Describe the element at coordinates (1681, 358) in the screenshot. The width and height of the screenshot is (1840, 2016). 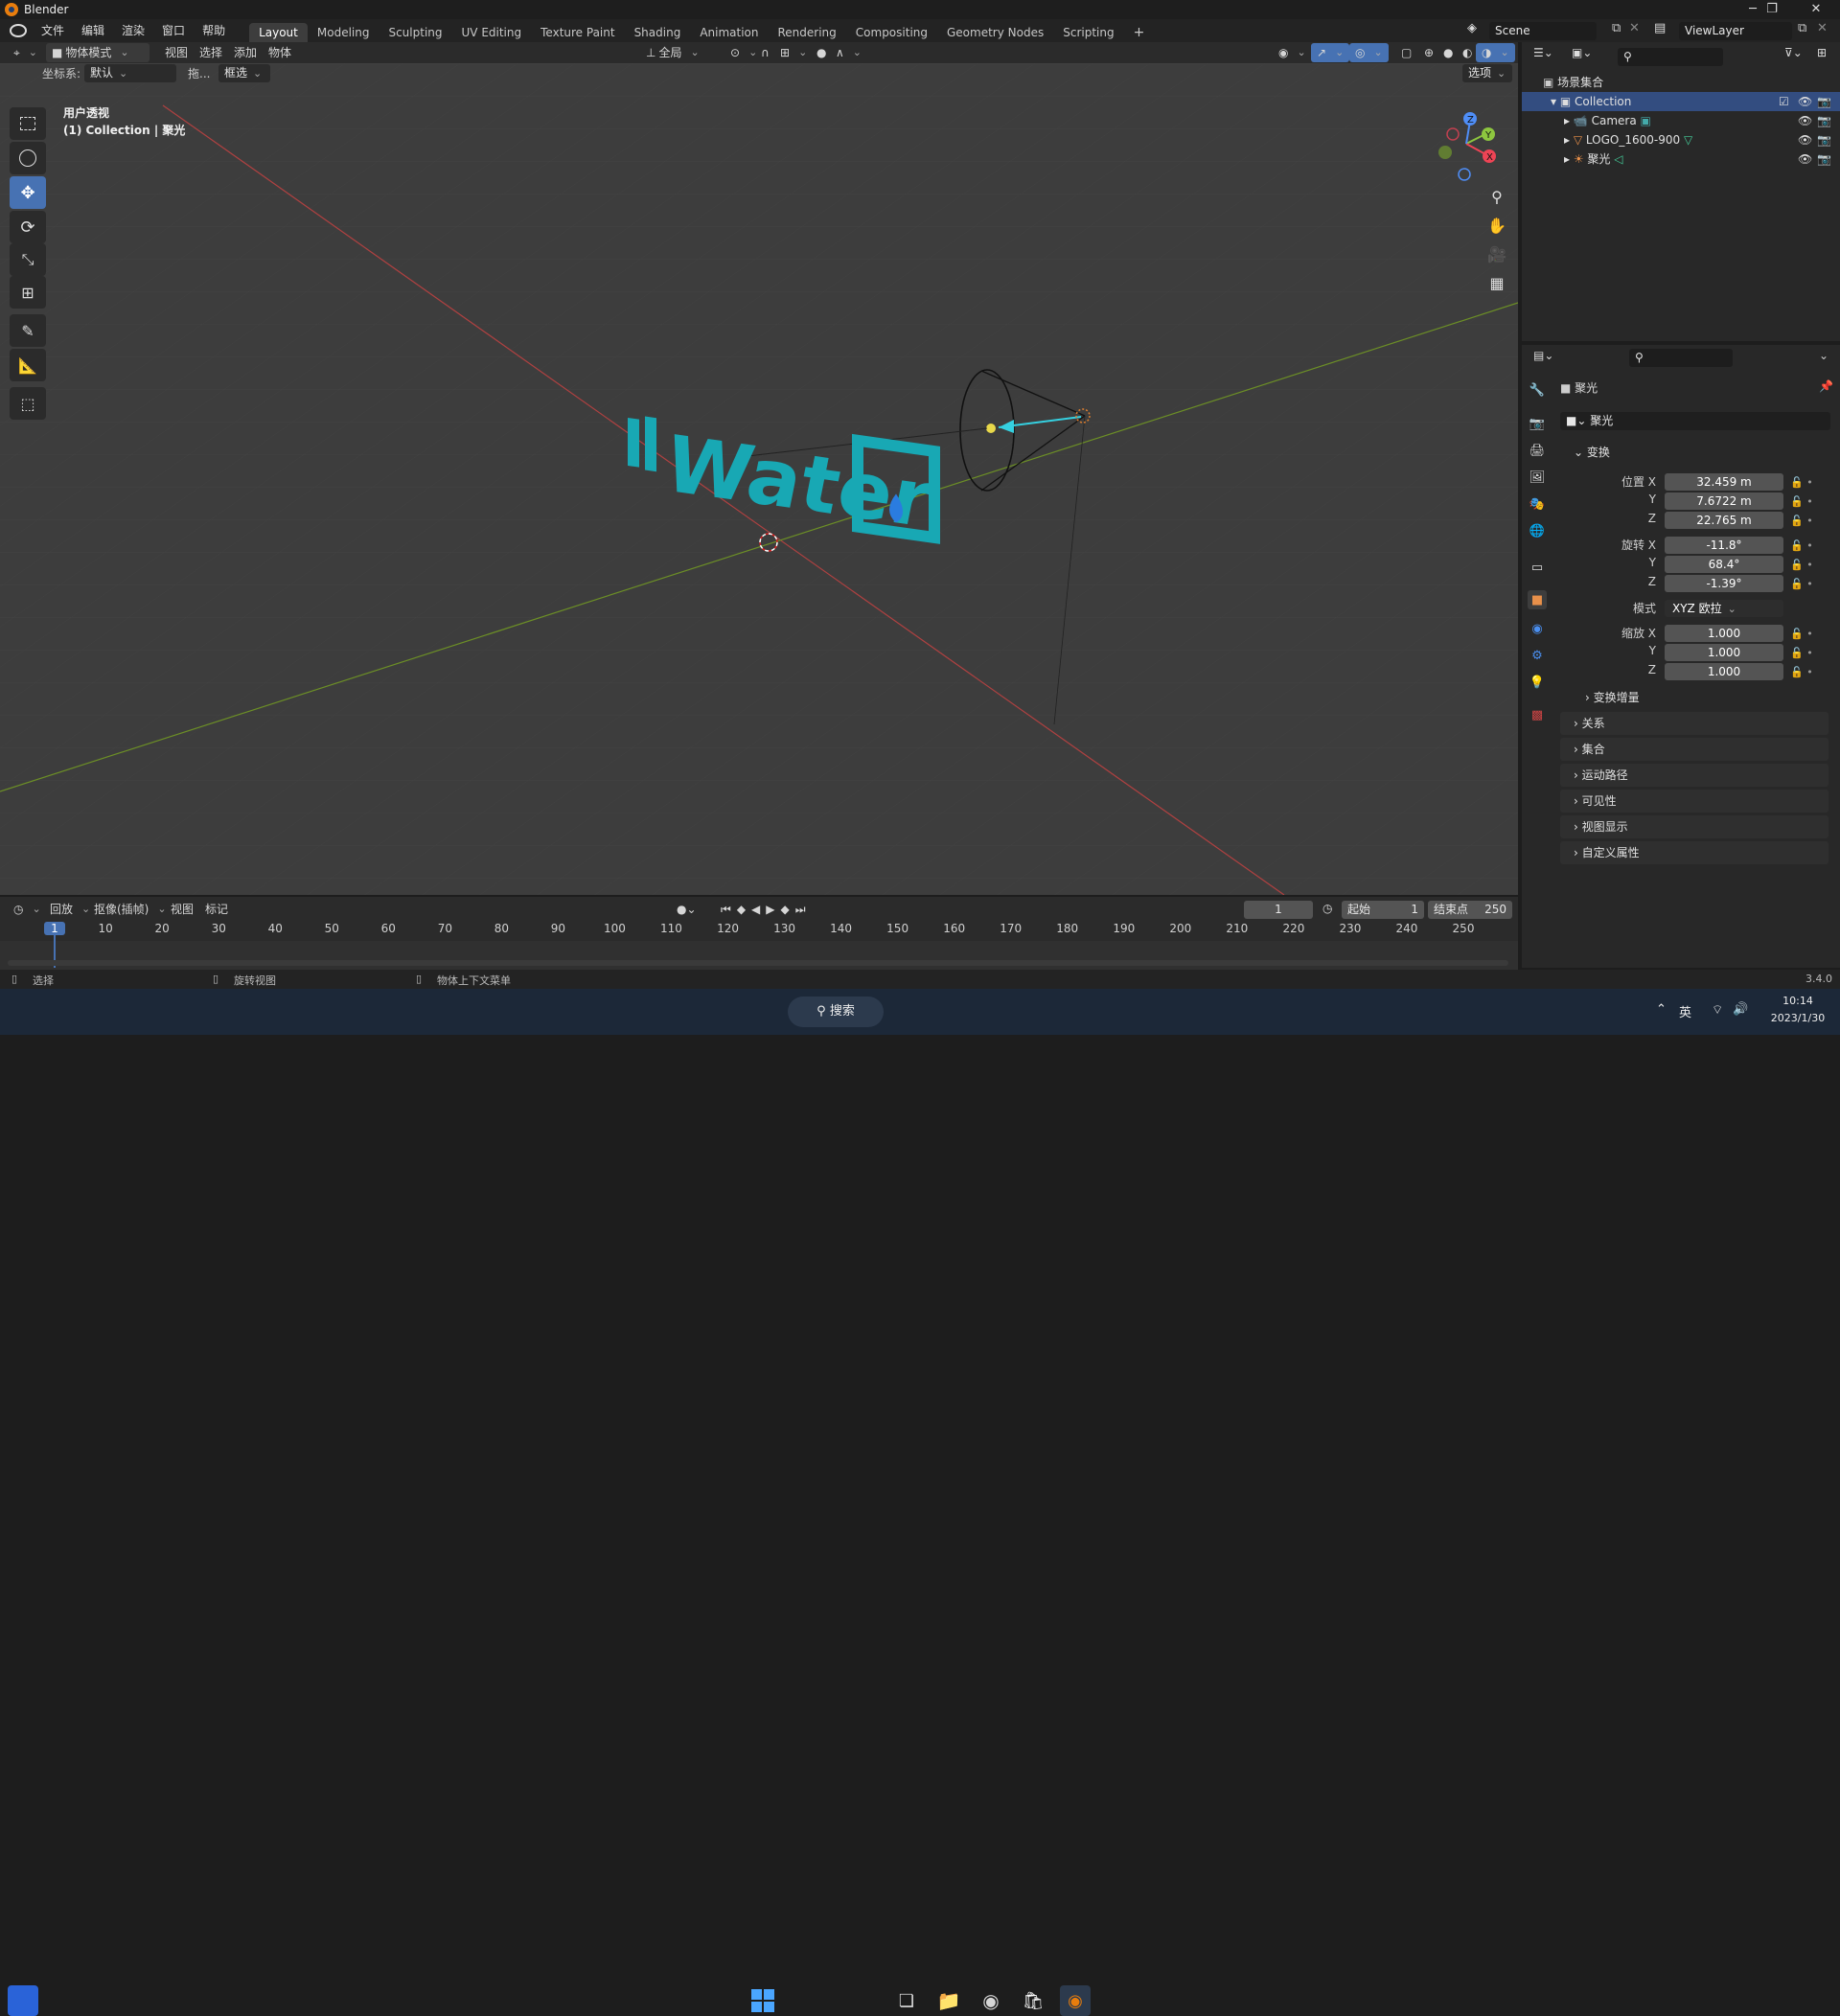
I see `properties-search-input: ⚲` at that location.